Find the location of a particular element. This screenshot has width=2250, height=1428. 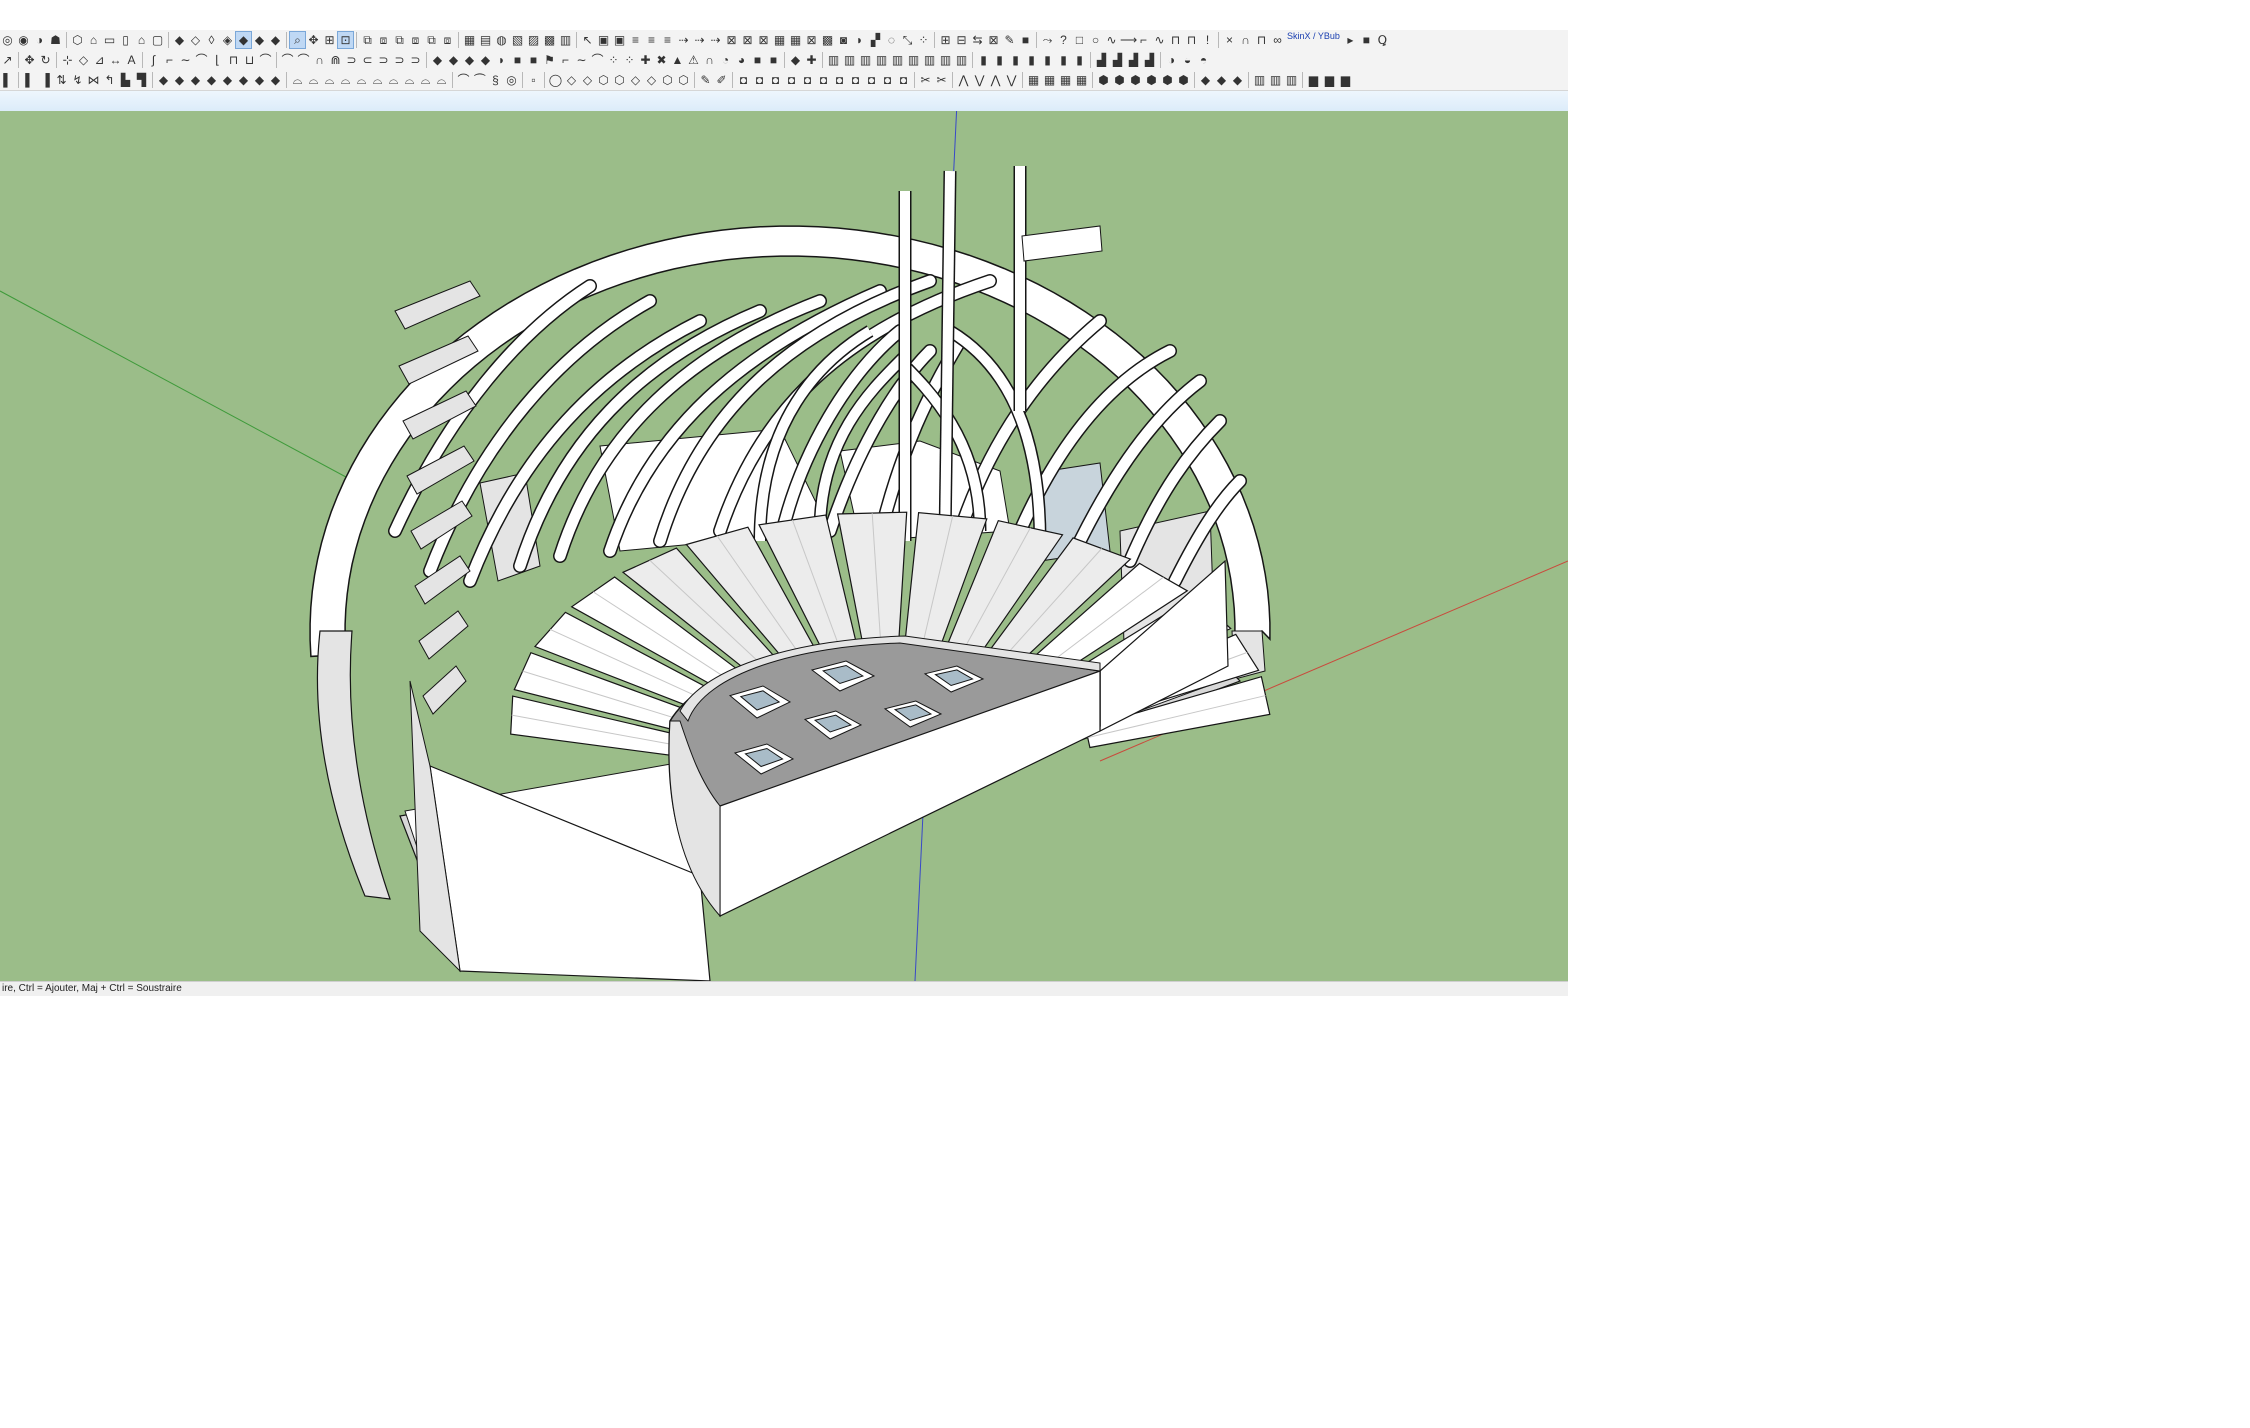

chart-b-icon: ▆ is located at coordinates (1329, 80).